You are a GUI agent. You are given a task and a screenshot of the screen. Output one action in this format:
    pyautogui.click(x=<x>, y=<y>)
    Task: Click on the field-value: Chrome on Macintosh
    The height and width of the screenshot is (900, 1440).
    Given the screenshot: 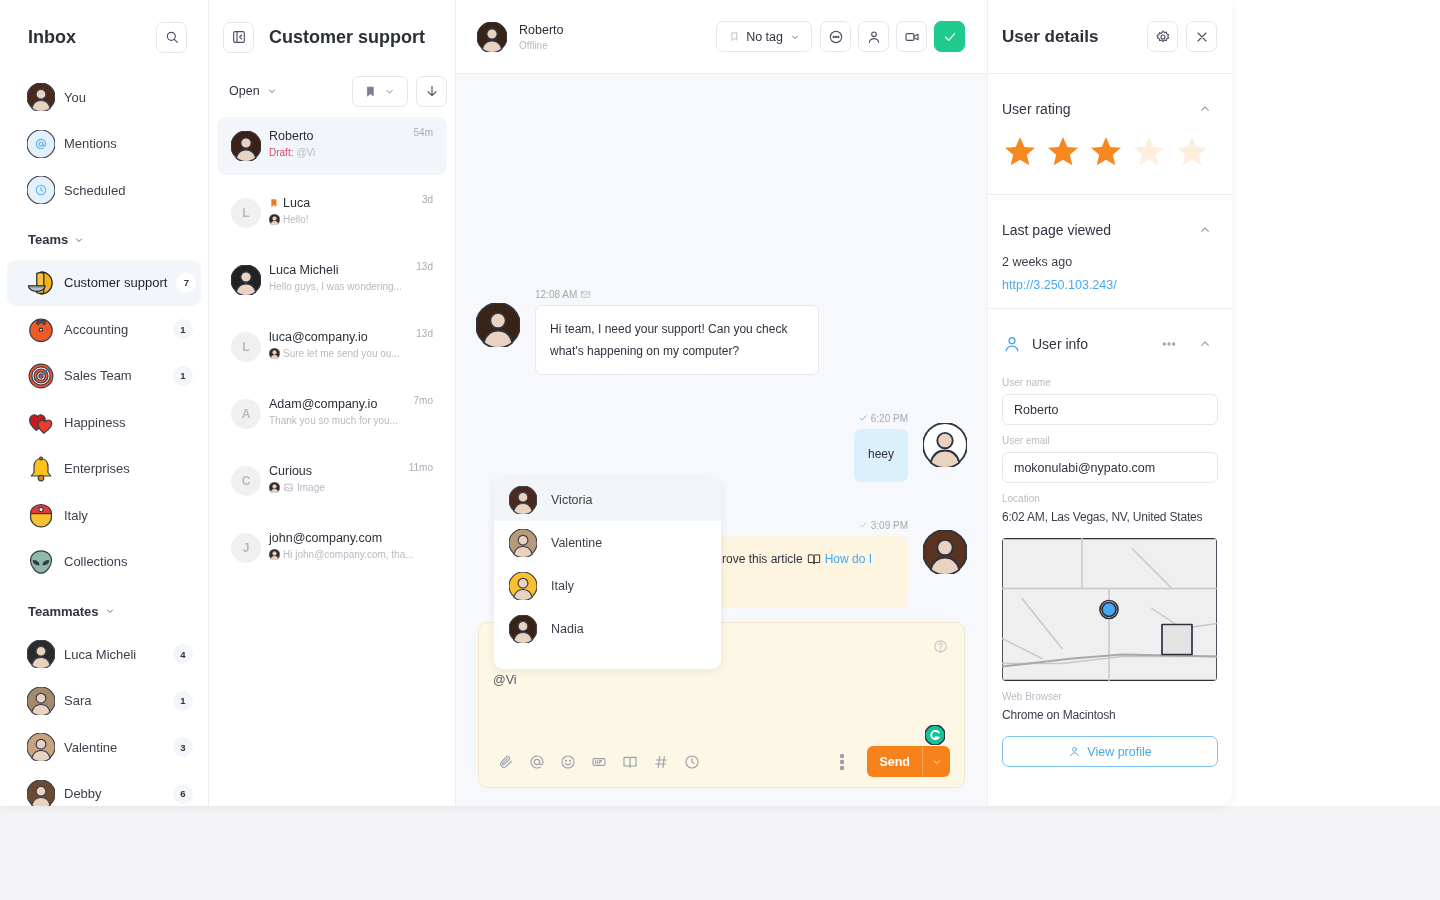 What is the action you would take?
    pyautogui.click(x=1059, y=715)
    